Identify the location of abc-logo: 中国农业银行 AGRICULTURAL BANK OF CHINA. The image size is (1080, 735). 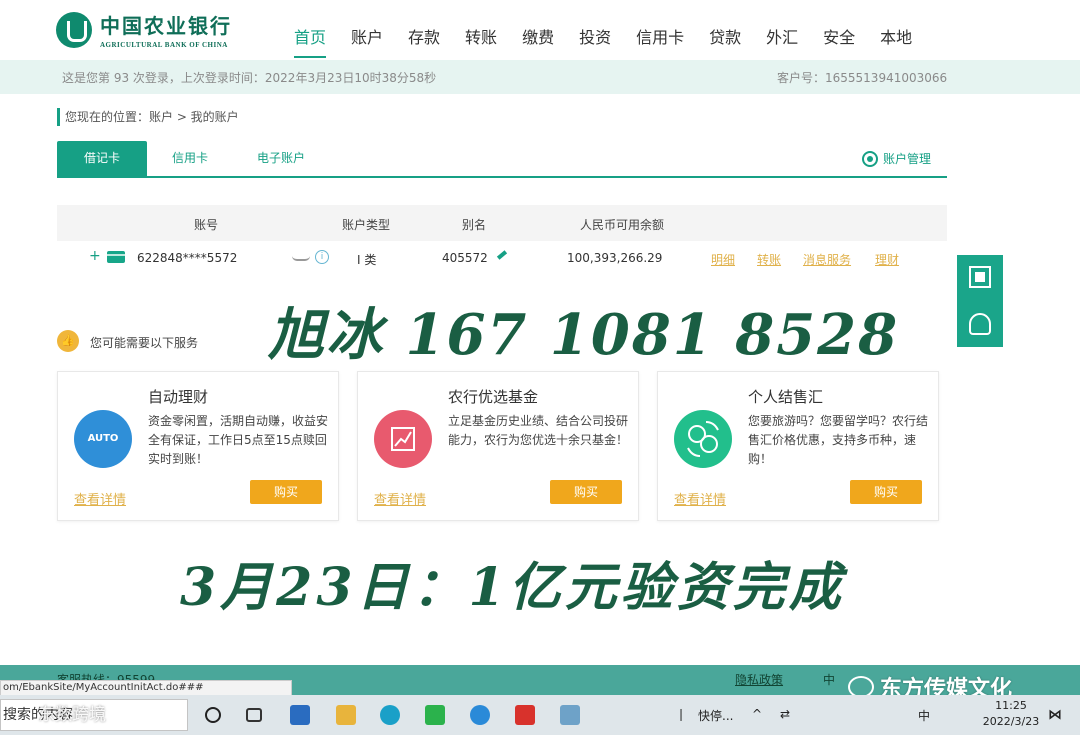
(144, 29).